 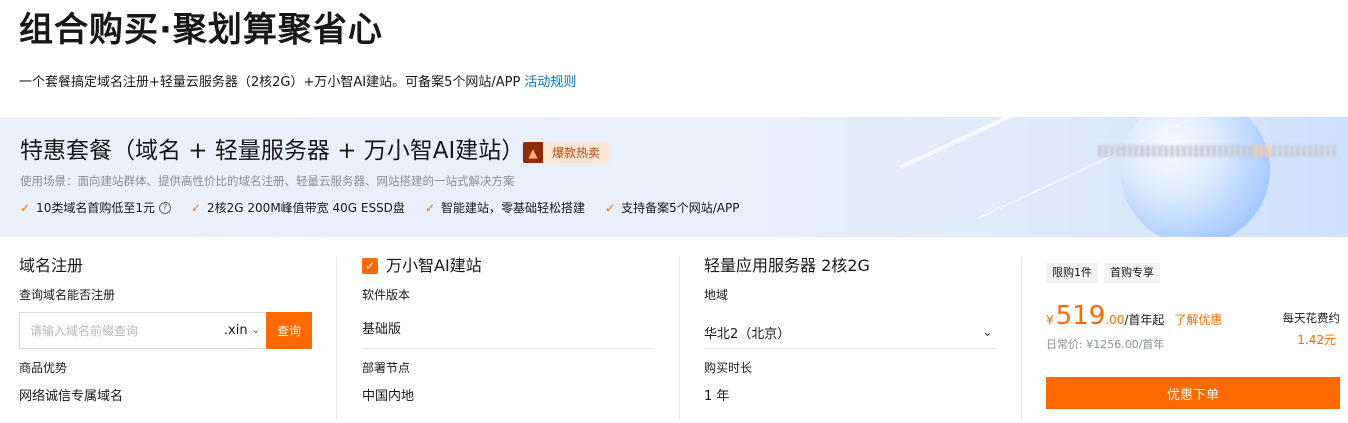 I want to click on feature-item: ✓ 支持备案5个网站/APP, so click(x=672, y=208).